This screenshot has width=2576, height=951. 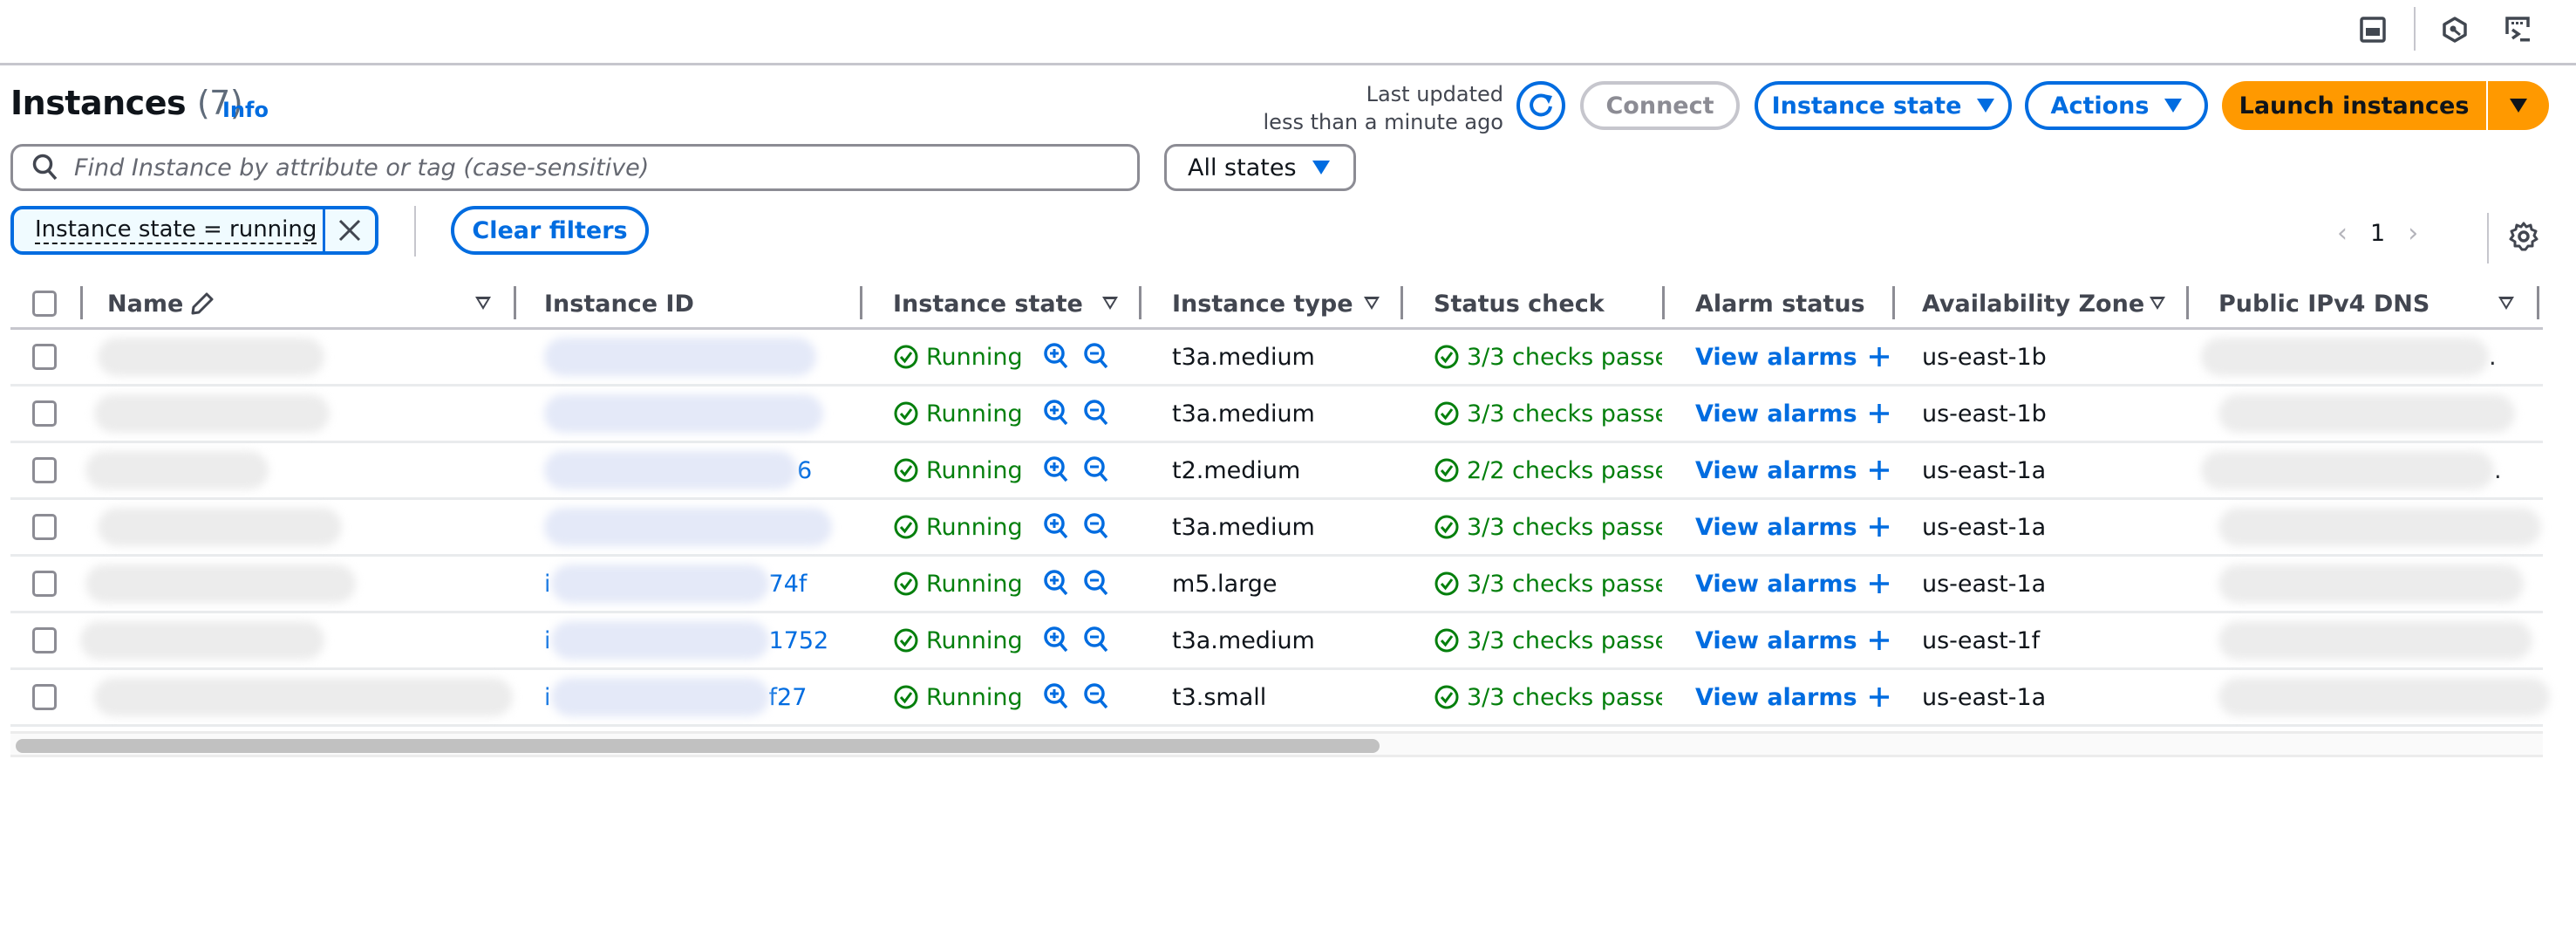 What do you see at coordinates (2351, 470) in the screenshot?
I see `public-ipv4-dns: .` at bounding box center [2351, 470].